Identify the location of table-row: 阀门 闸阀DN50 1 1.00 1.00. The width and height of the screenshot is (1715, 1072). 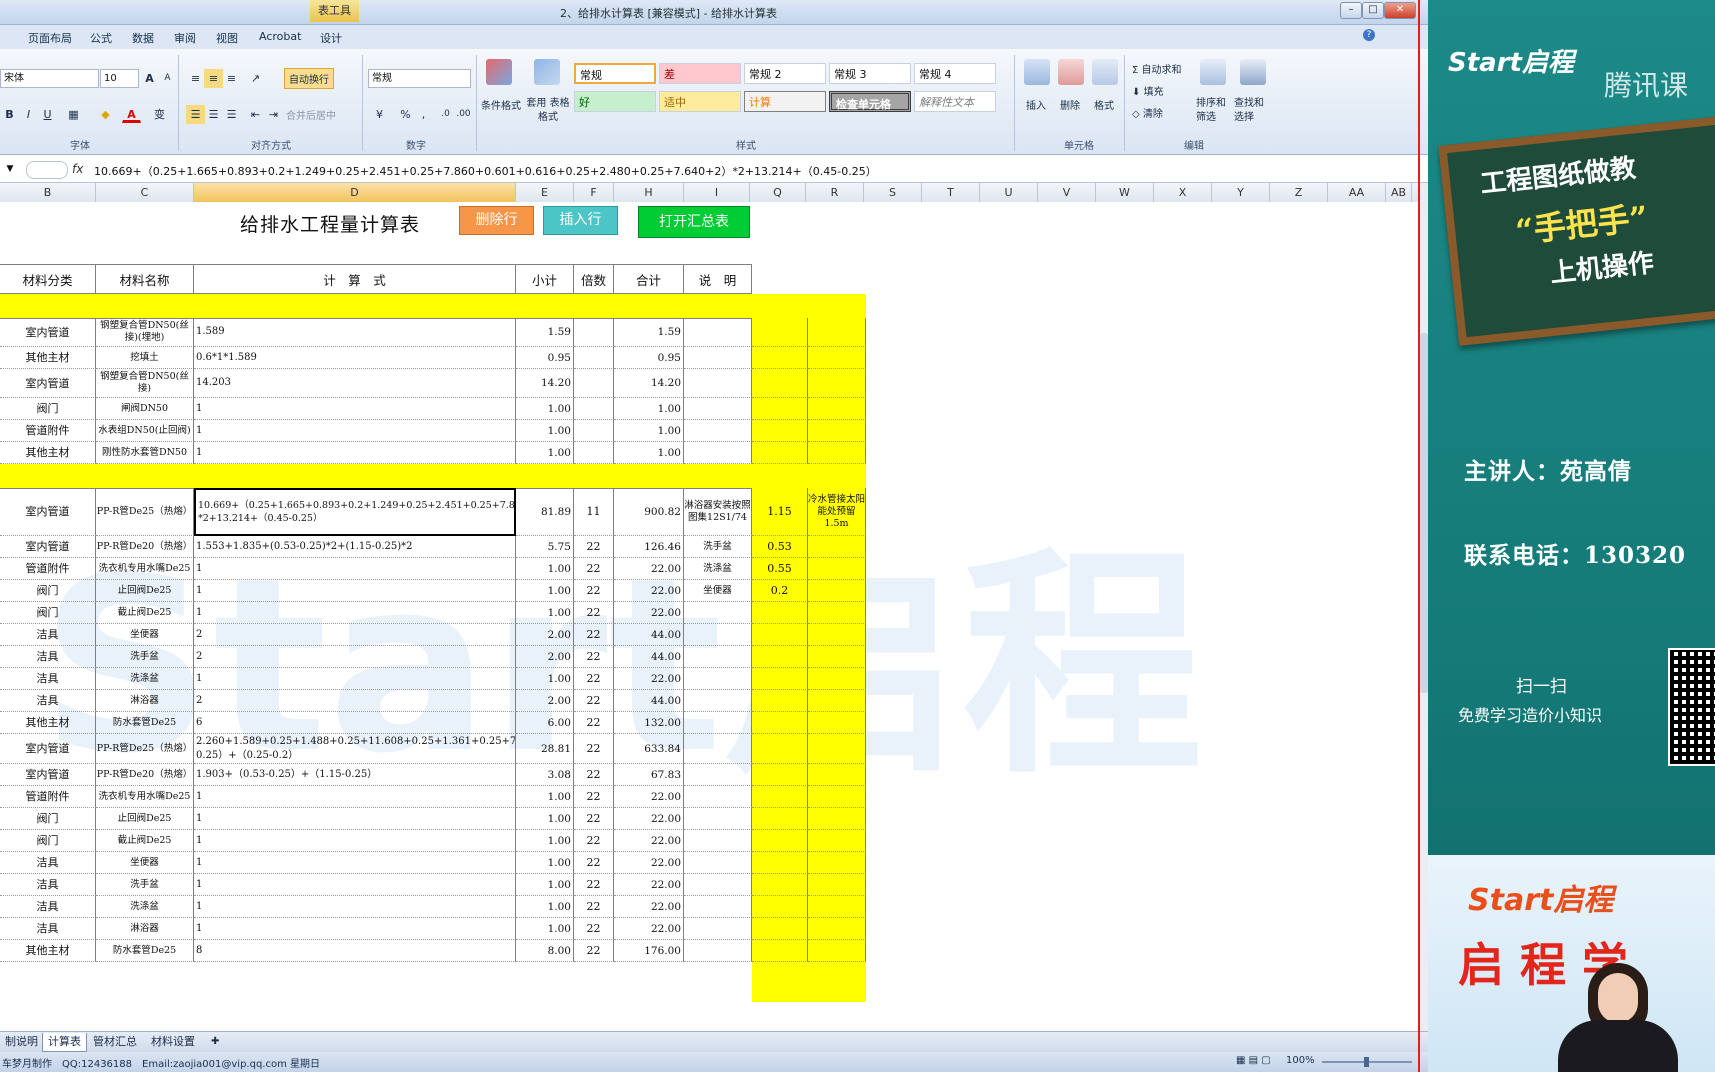
(433, 409).